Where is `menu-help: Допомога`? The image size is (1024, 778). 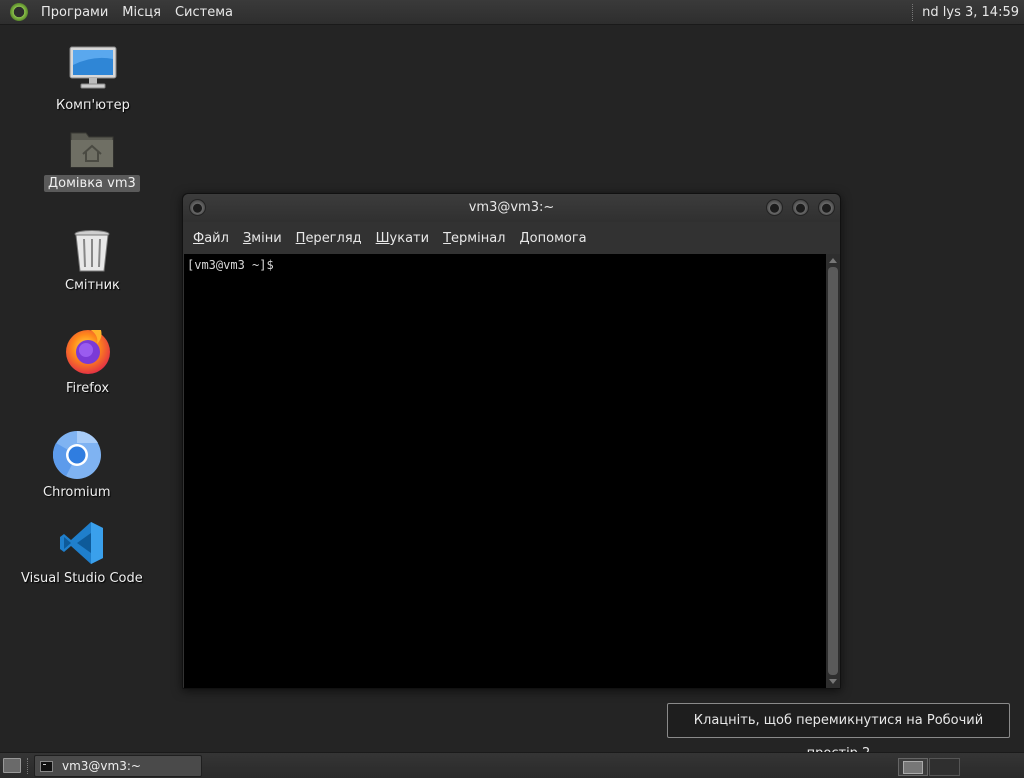
menu-help: Допомога is located at coordinates (553, 238).